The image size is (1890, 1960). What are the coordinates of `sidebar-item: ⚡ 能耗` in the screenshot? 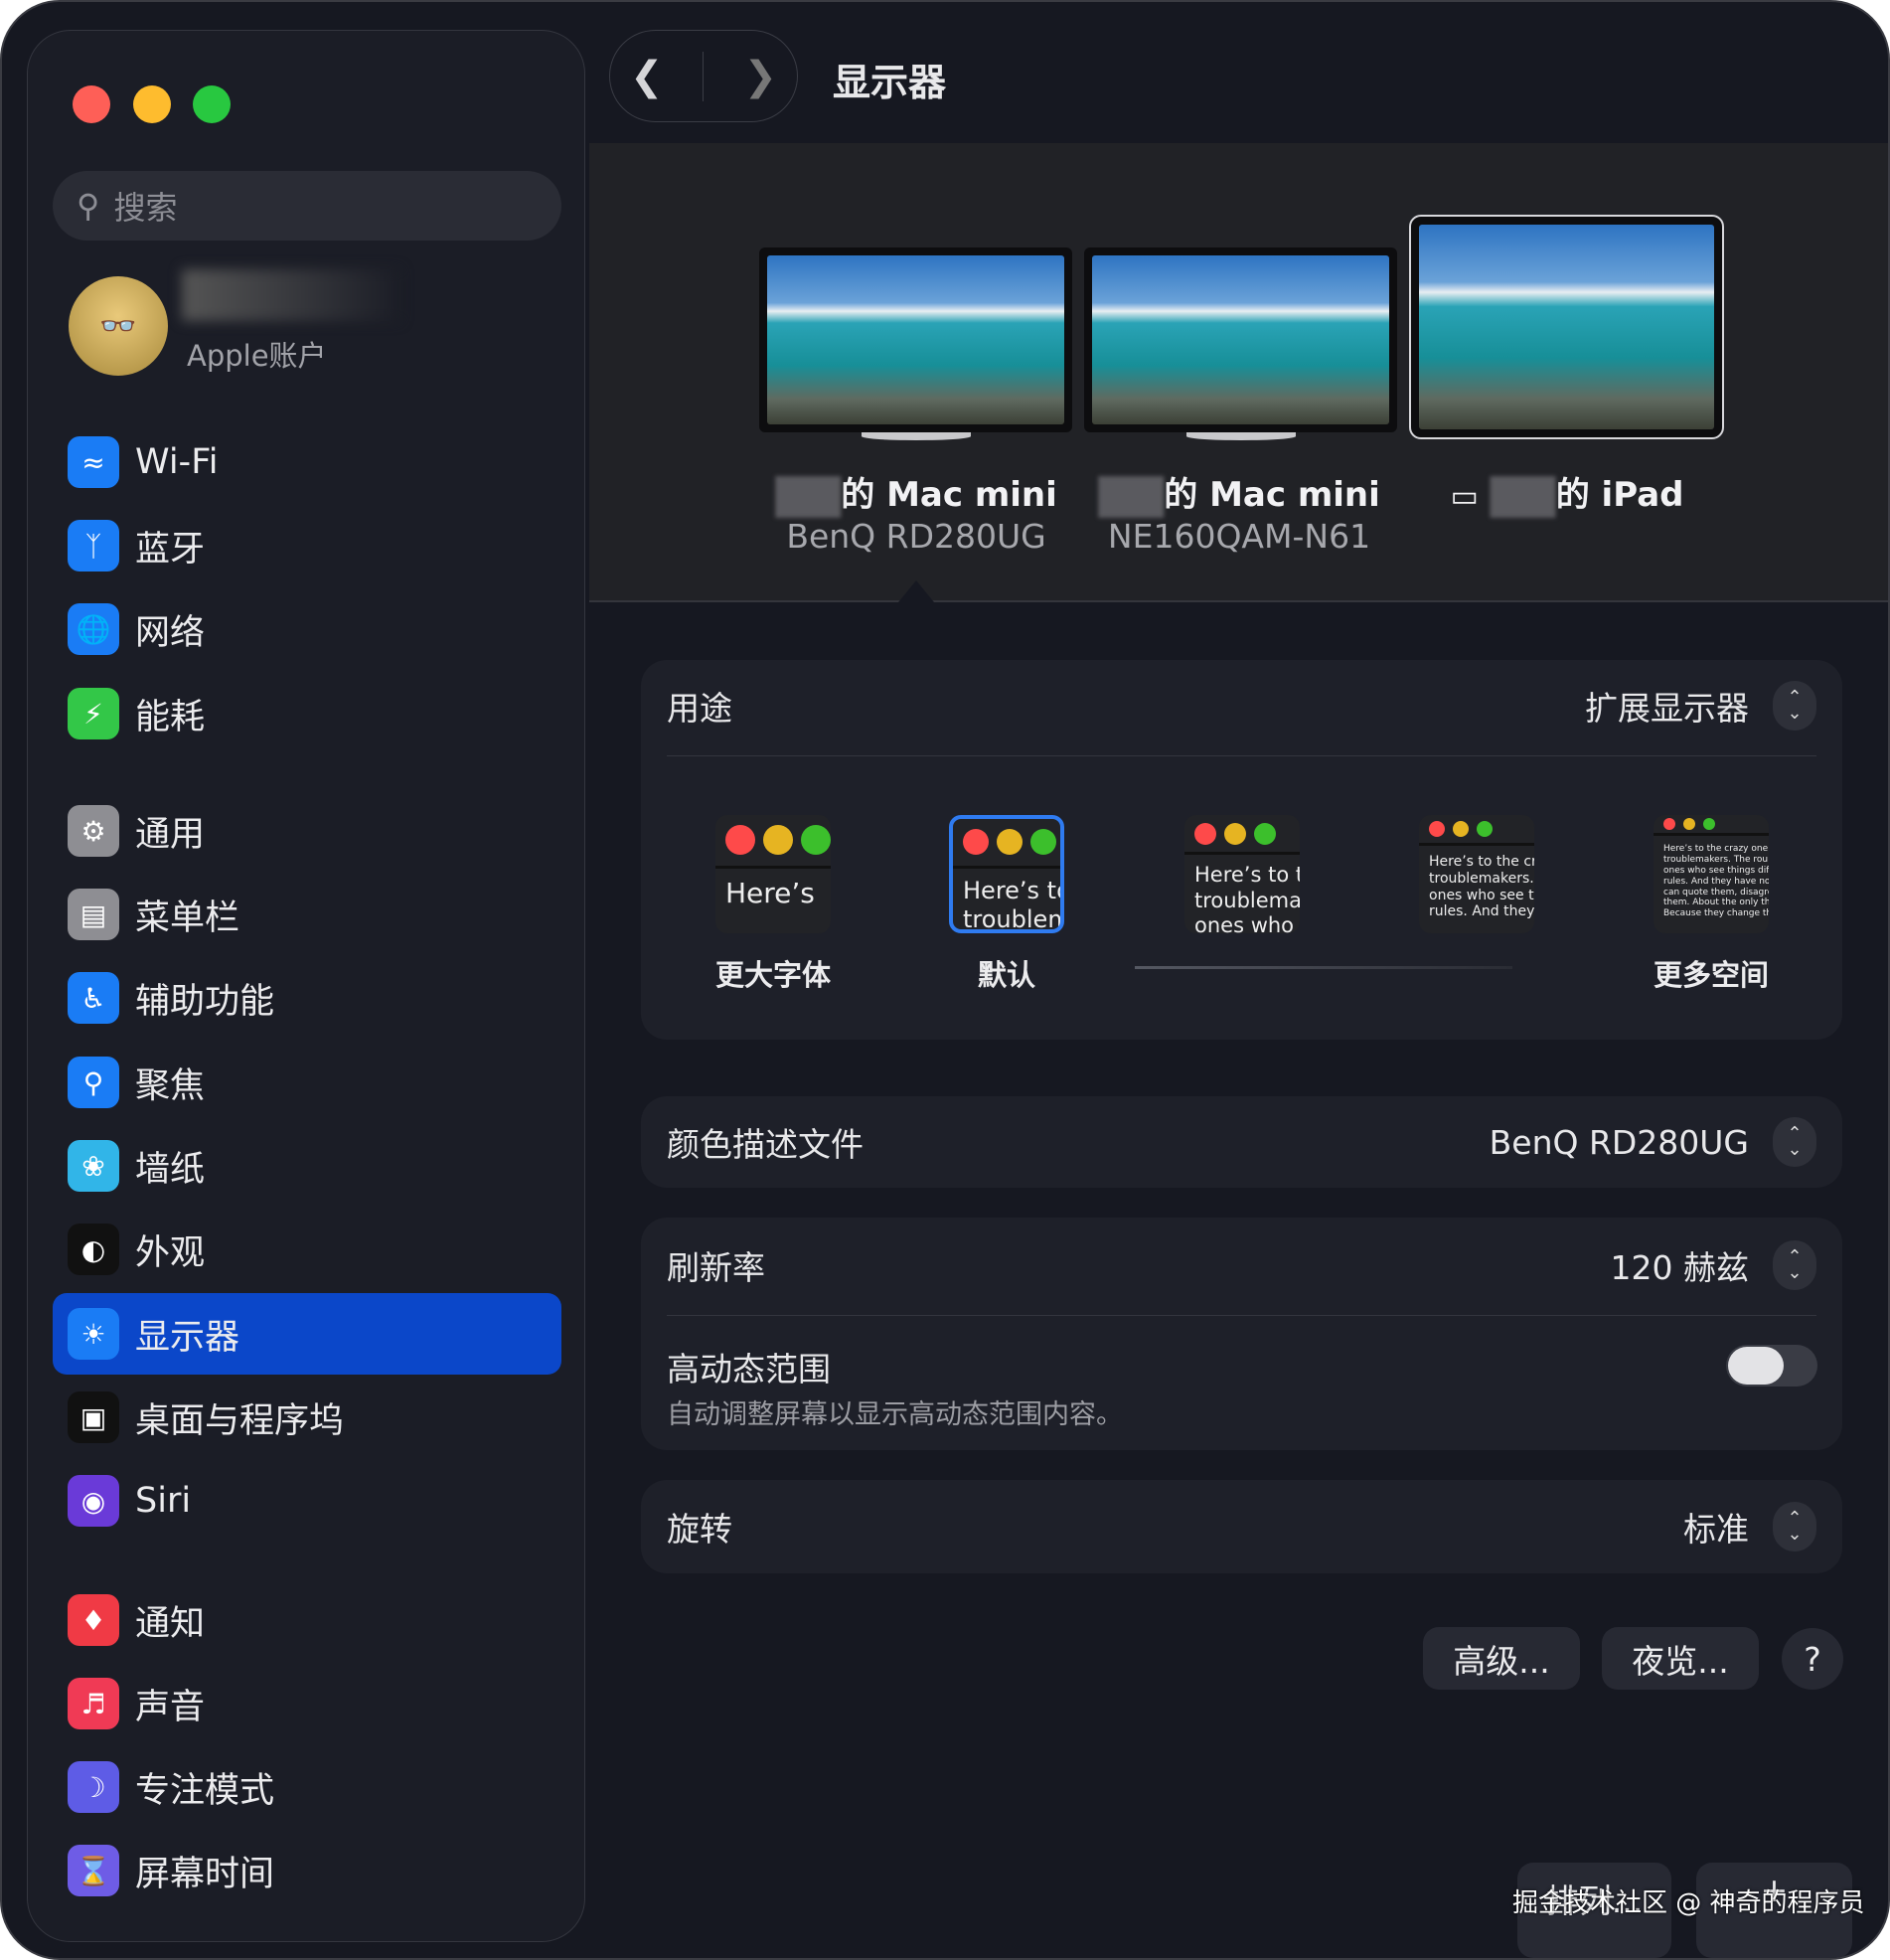 It's located at (307, 714).